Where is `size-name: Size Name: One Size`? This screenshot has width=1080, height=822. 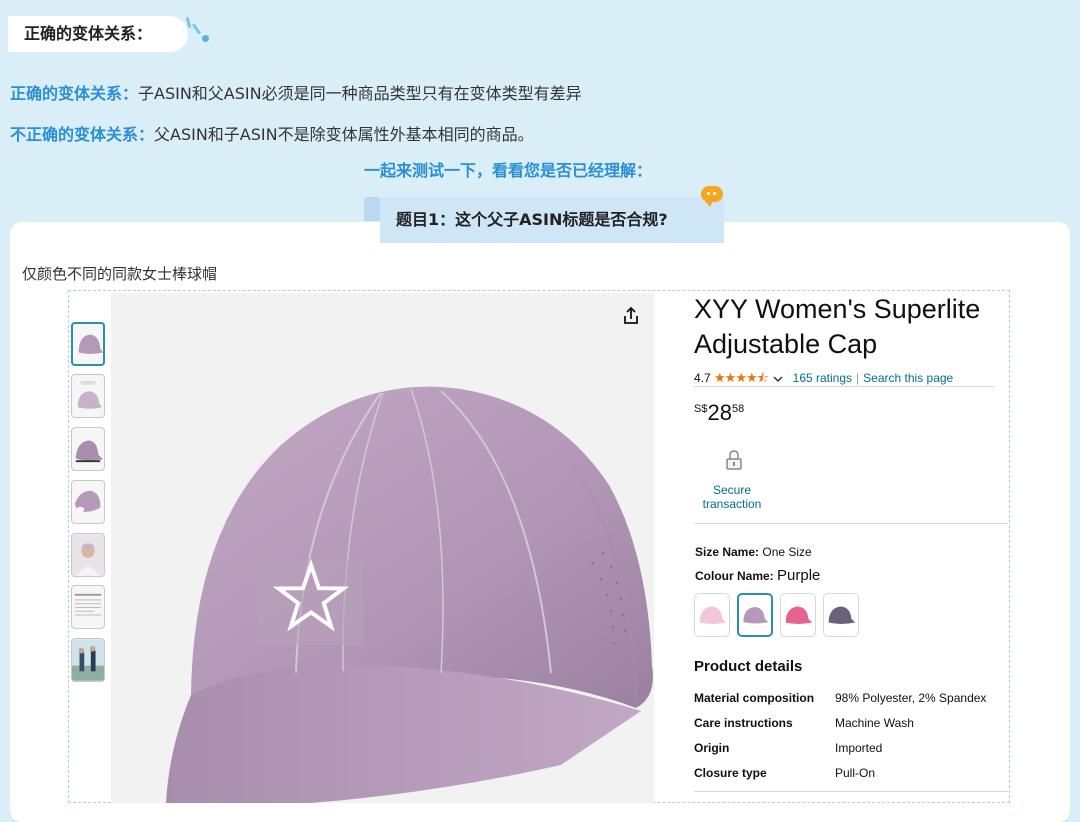 size-name: Size Name: One Size is located at coordinates (753, 552).